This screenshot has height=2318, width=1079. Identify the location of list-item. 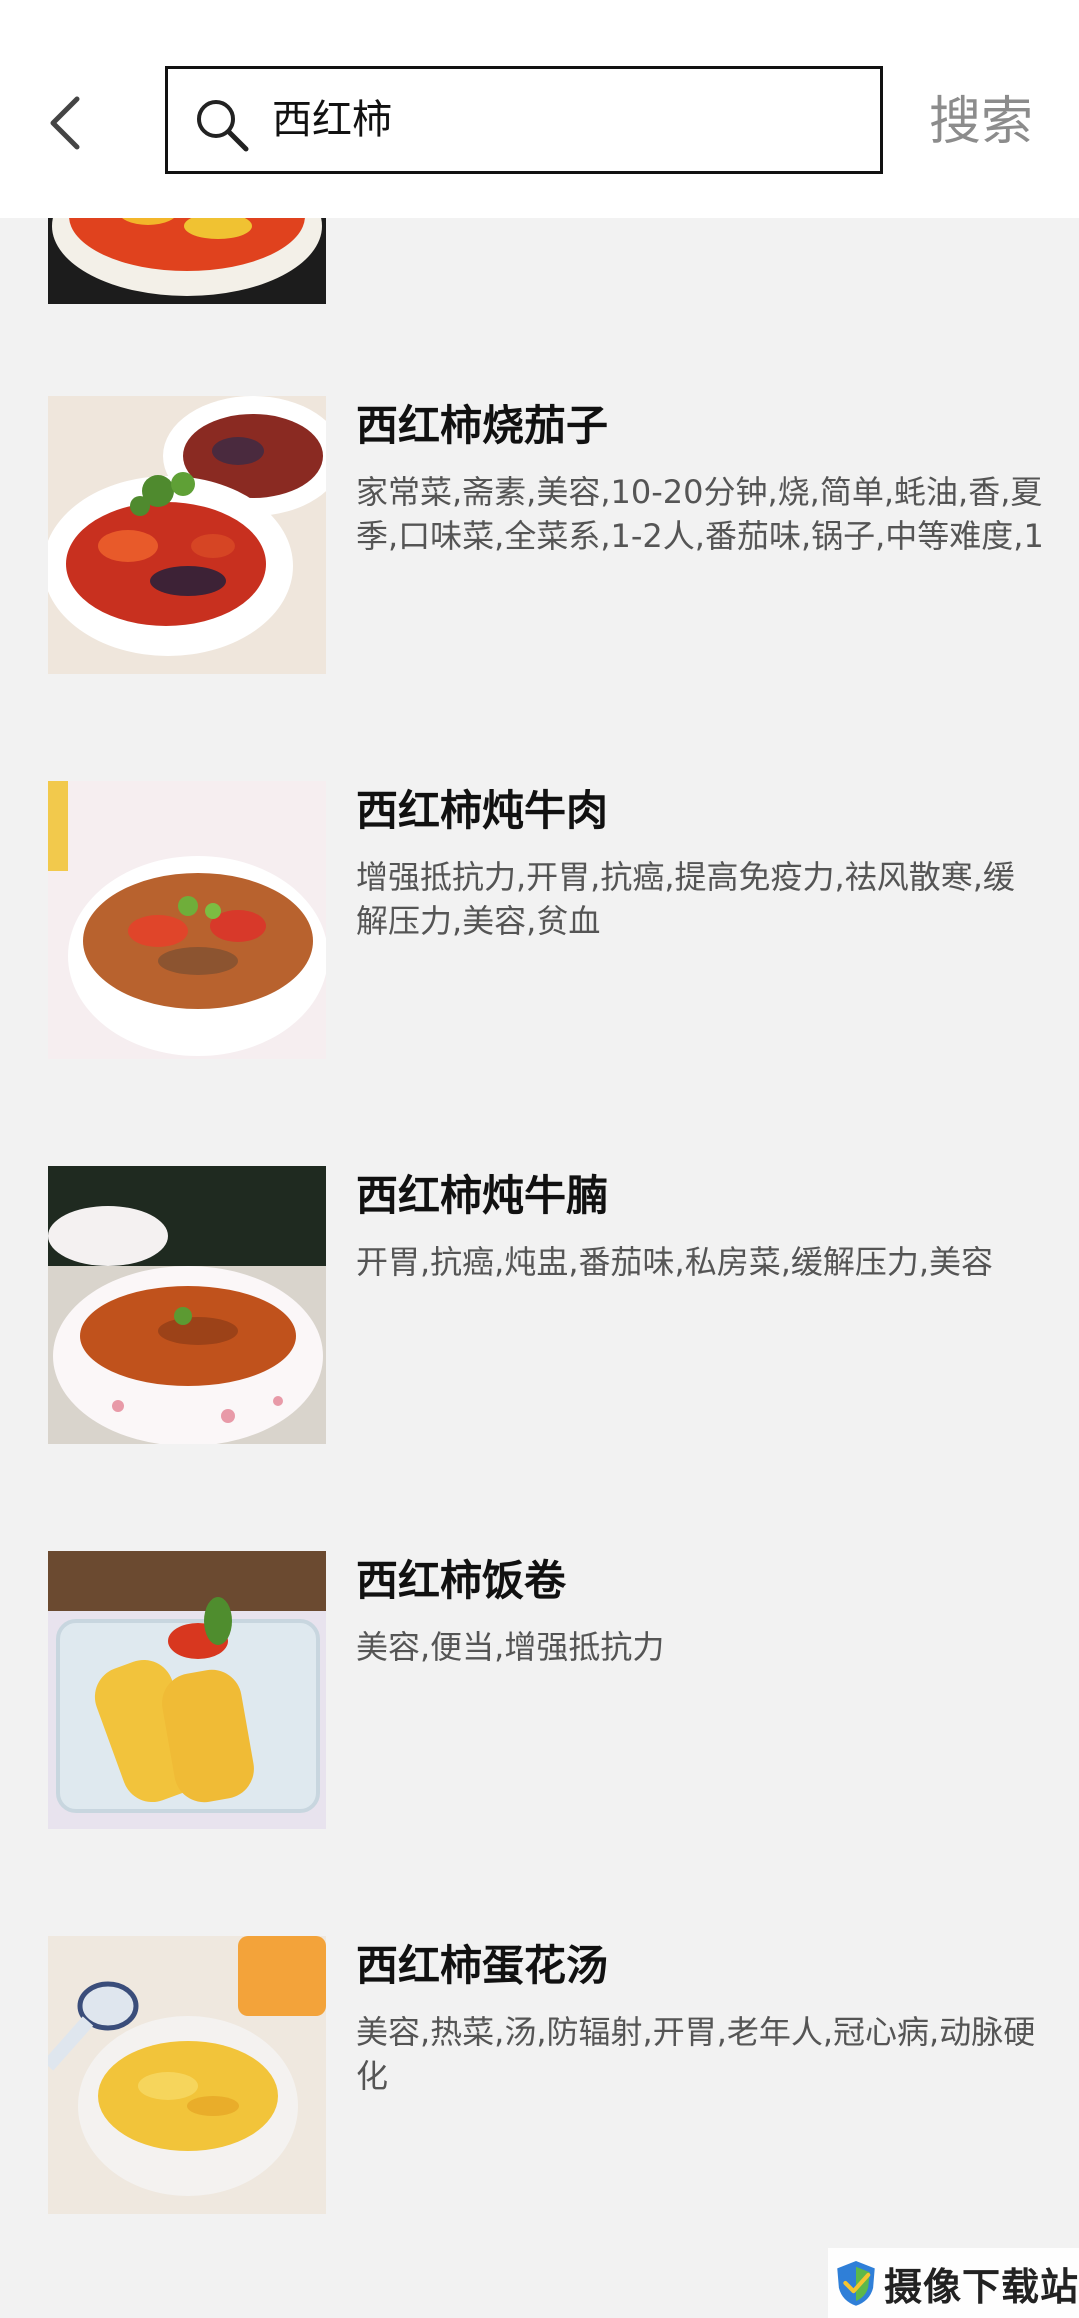
(539, 262).